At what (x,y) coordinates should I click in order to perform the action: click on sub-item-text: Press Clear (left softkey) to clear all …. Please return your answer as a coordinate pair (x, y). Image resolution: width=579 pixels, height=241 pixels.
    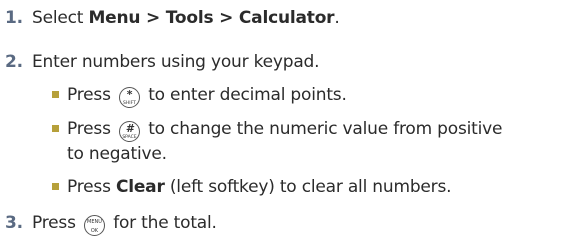
    Looking at the image, I should click on (312, 187).